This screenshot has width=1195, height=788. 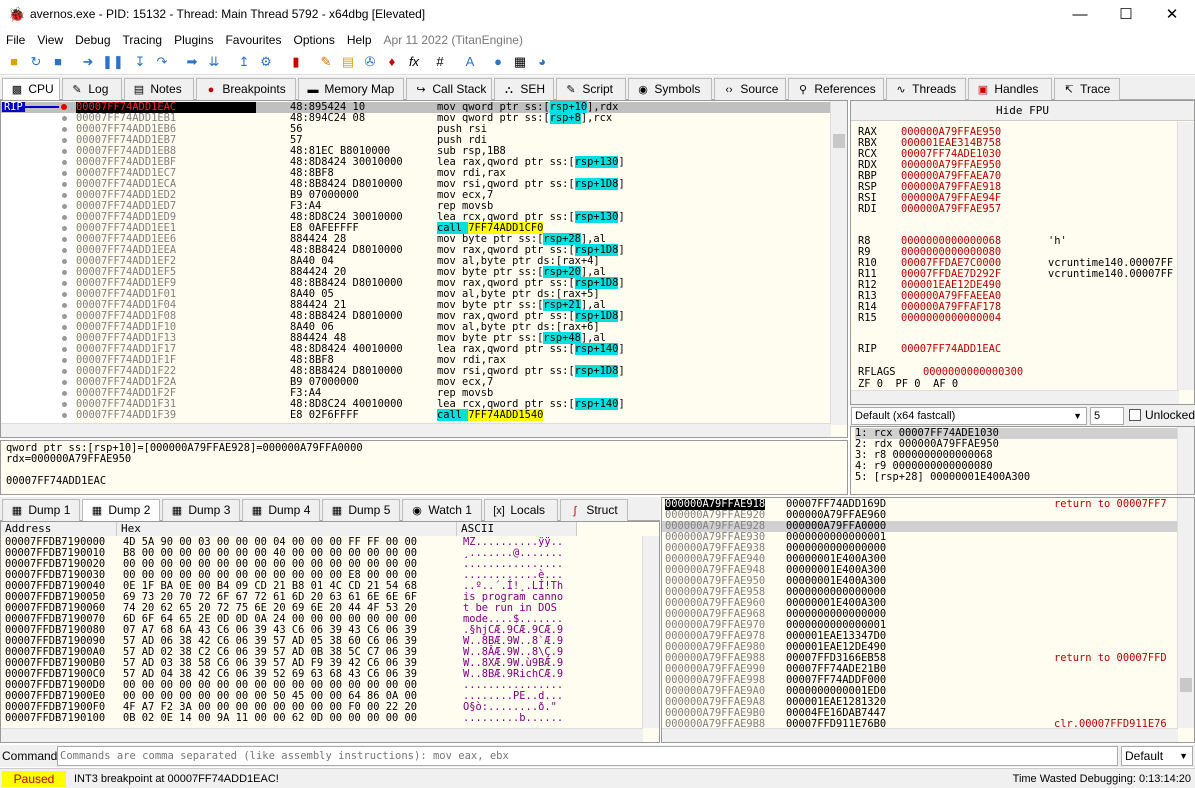 What do you see at coordinates (940, 372) in the screenshot?
I see `register-row: RFLAGS 0000000000000300` at bounding box center [940, 372].